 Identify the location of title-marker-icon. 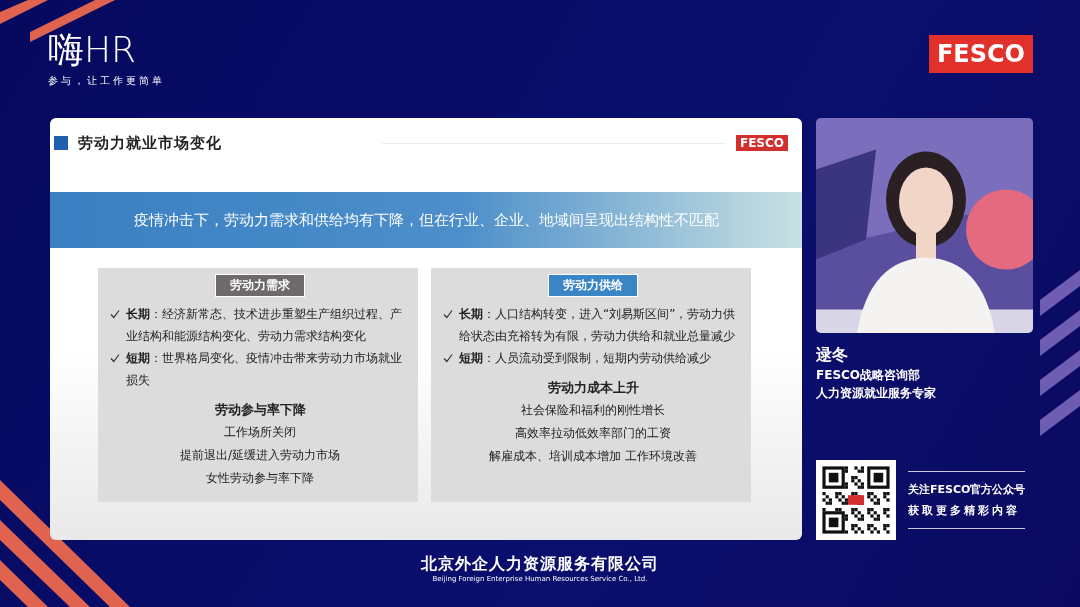
(61, 143).